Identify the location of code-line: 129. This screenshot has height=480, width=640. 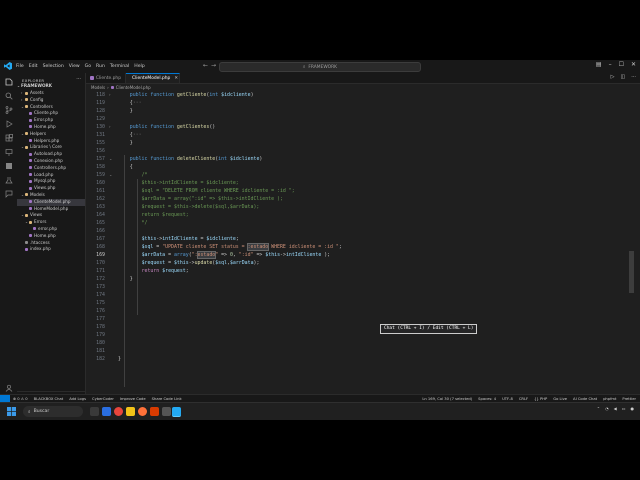
(346, 119).